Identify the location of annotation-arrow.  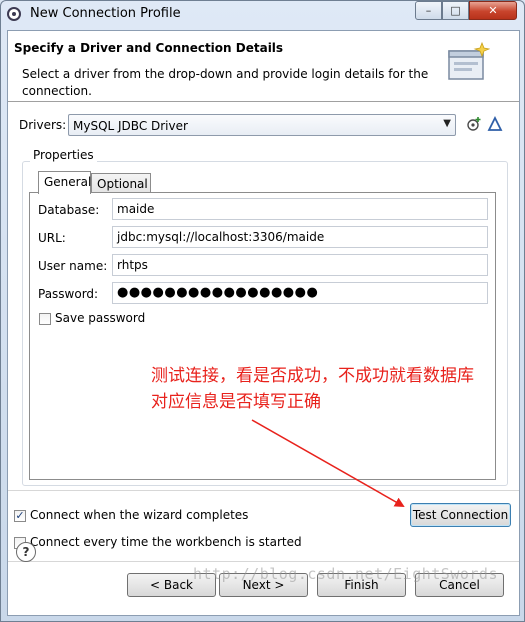
(328, 463).